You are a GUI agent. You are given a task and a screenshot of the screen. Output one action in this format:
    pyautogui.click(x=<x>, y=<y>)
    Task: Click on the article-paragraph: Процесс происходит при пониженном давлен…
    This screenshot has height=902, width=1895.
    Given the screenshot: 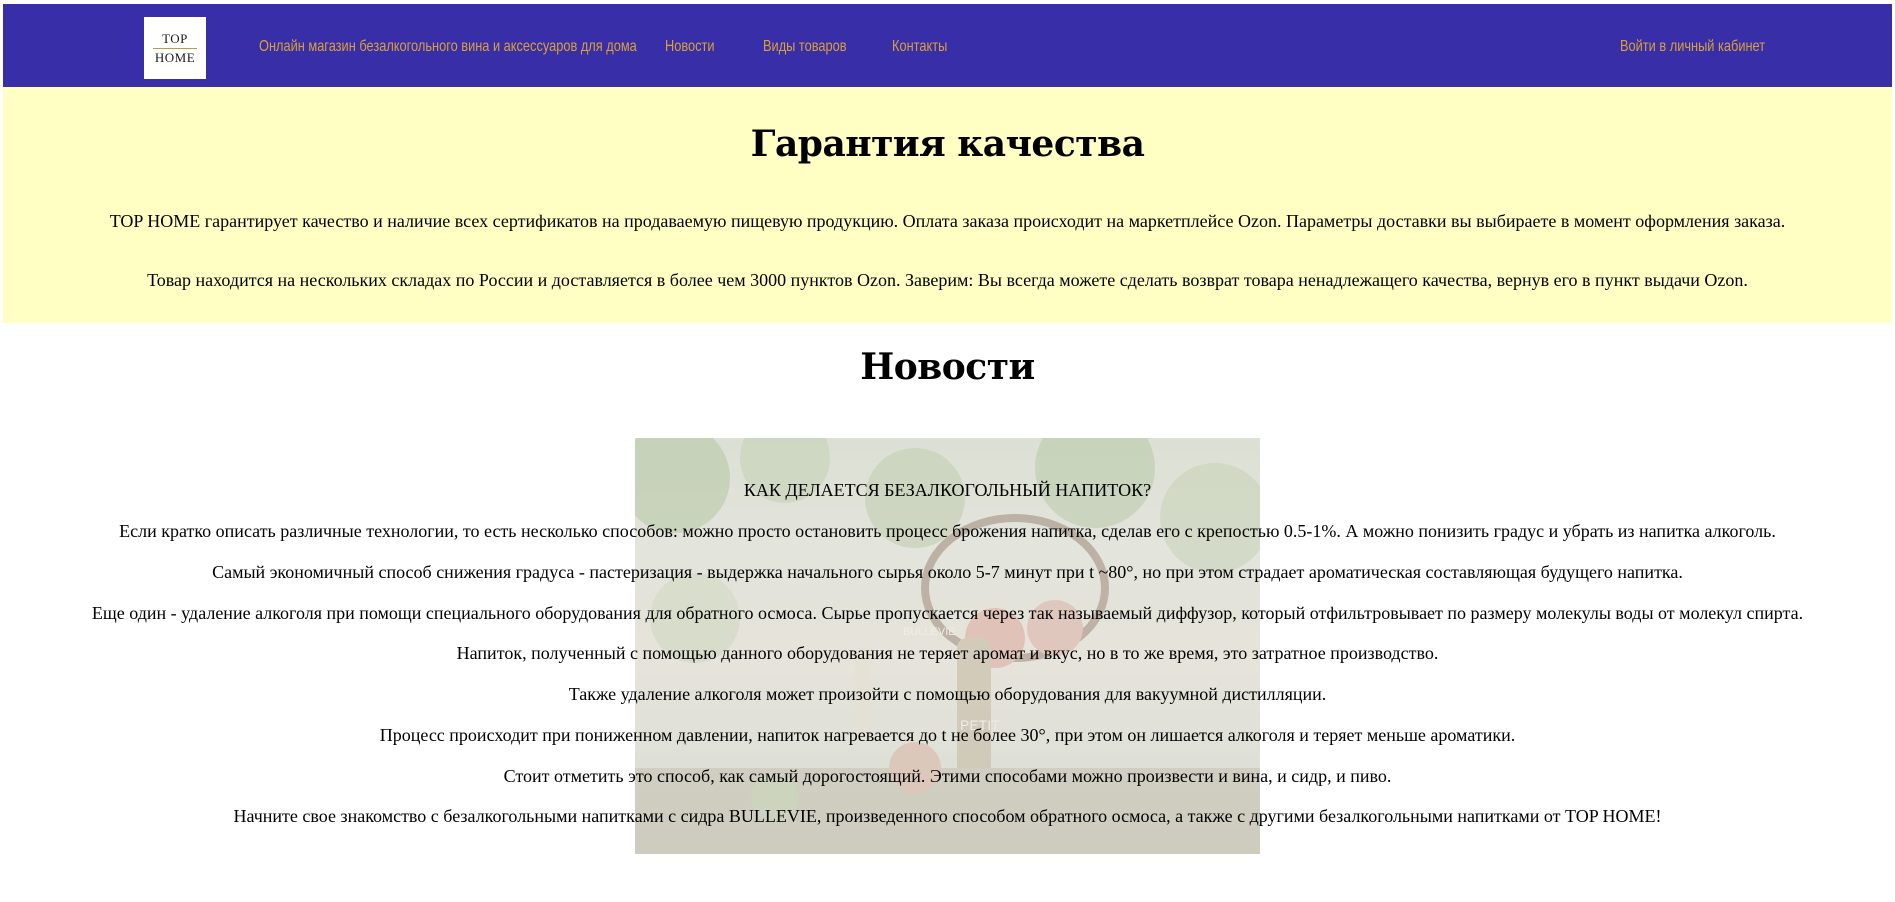 What is the action you would take?
    pyautogui.click(x=947, y=735)
    